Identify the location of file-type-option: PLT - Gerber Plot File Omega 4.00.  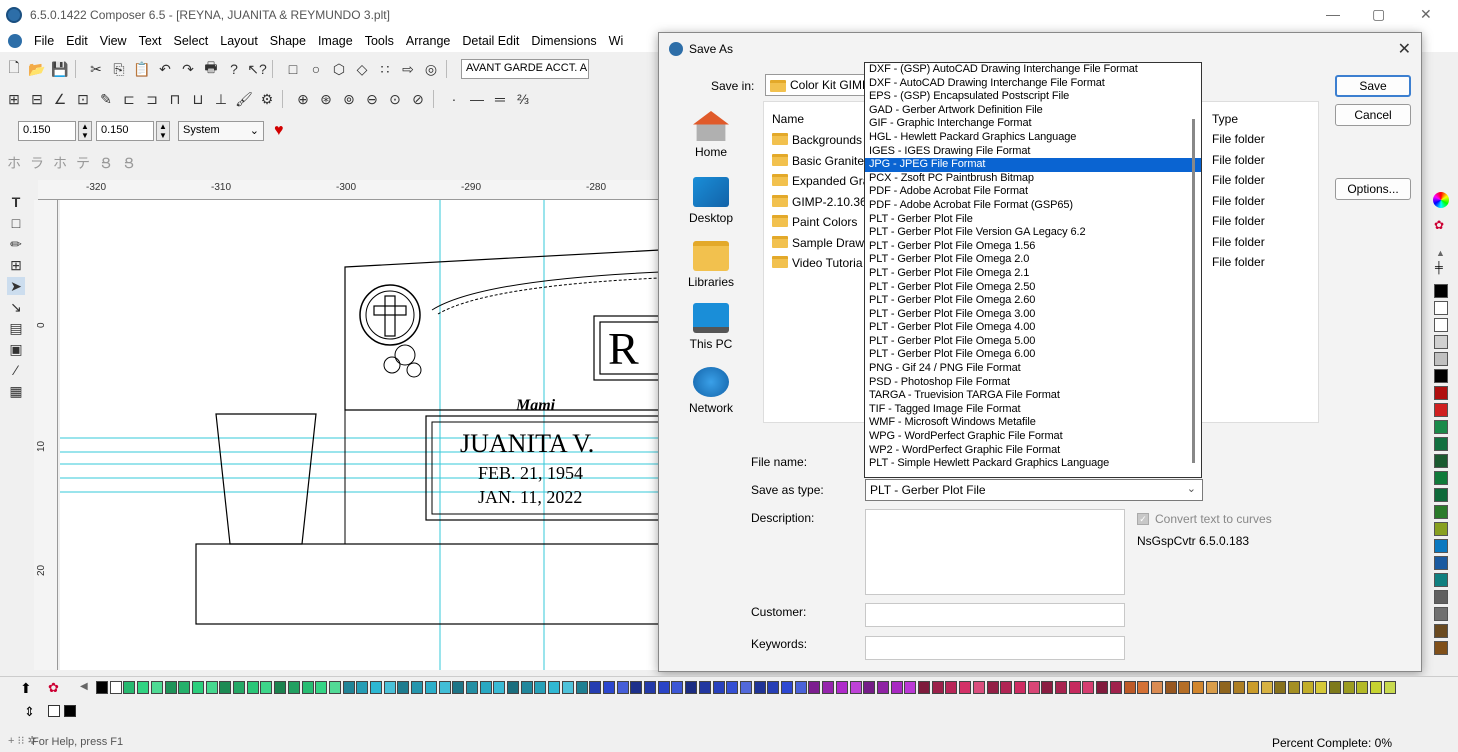
(1033, 328).